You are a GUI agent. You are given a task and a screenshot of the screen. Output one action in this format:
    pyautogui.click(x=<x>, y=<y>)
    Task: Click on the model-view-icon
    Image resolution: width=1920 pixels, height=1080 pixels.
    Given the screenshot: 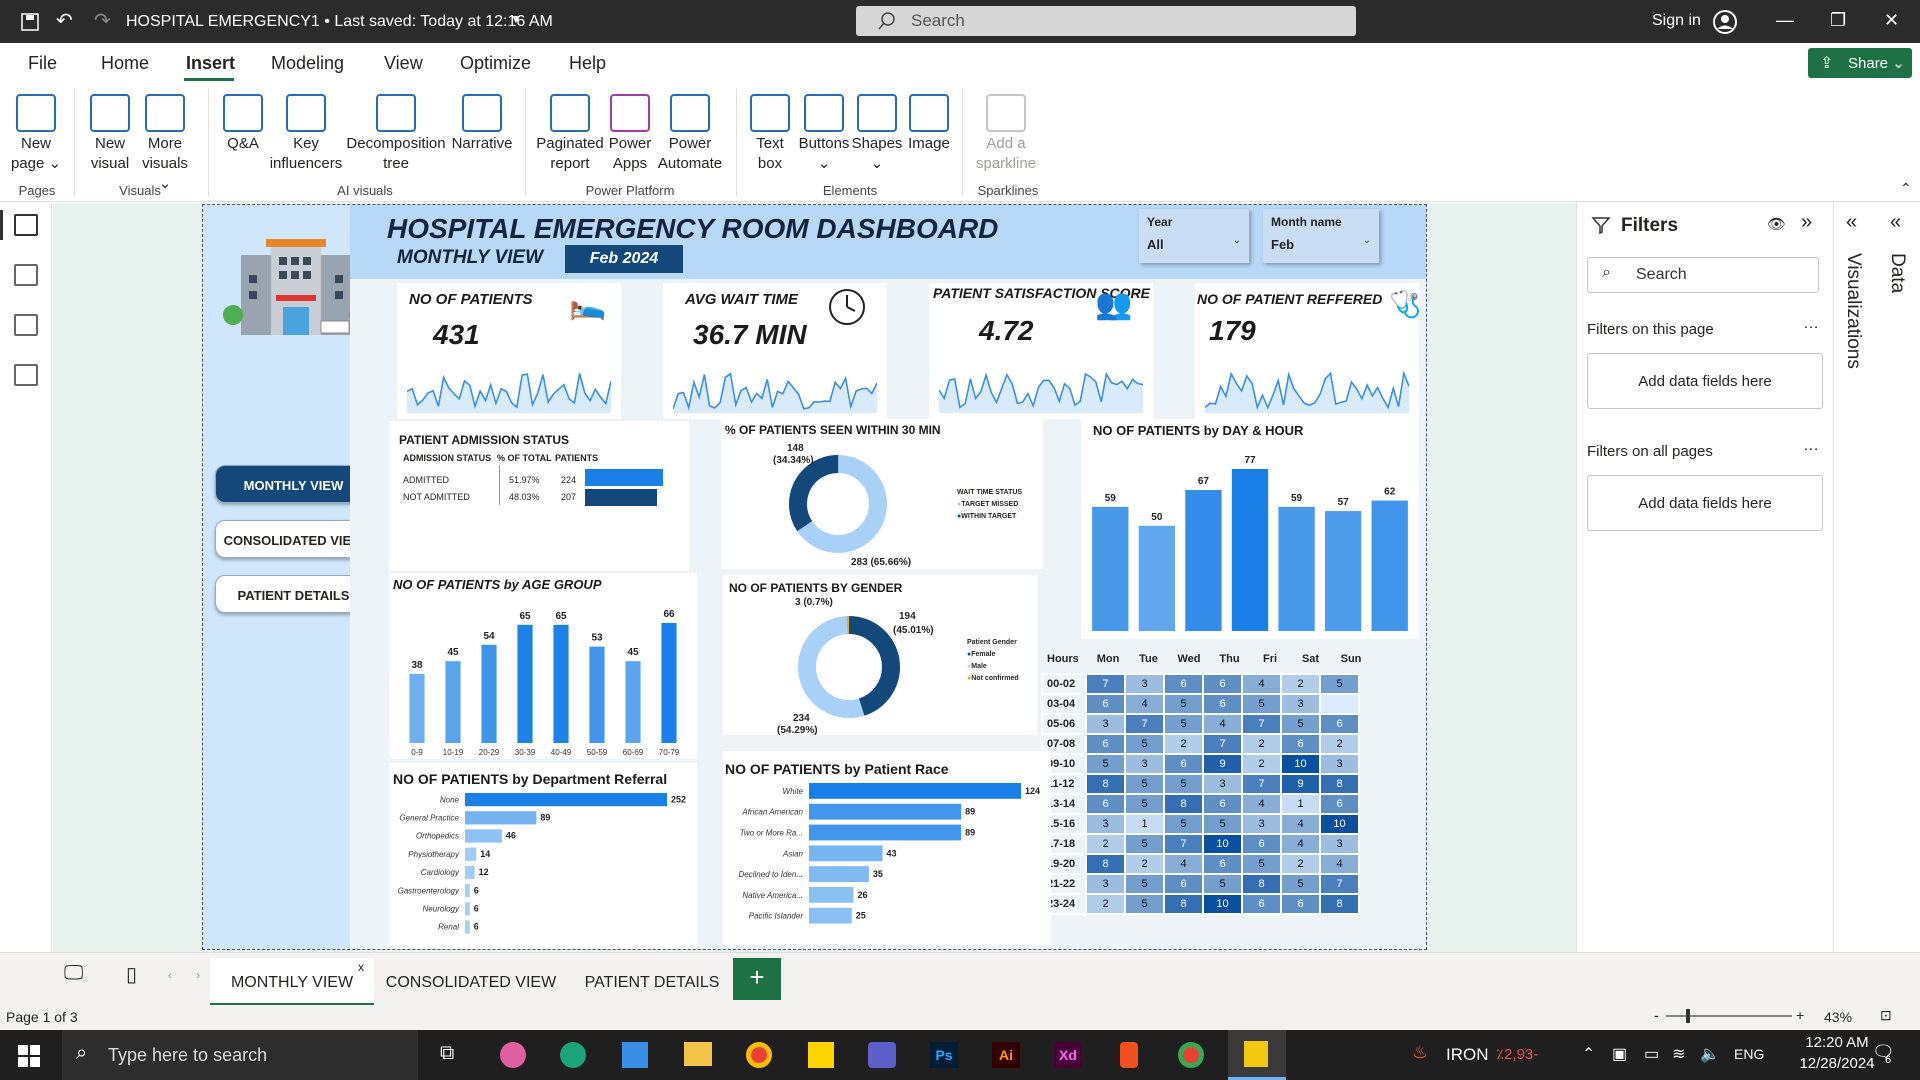 What is the action you would take?
    pyautogui.click(x=26, y=325)
    